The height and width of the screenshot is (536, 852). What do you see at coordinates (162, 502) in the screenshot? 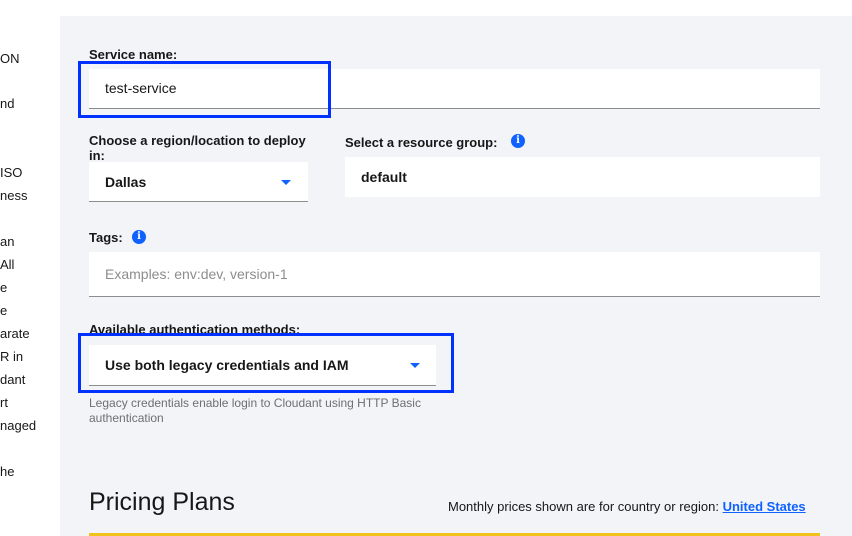
I see `pricing-plans-heading: Pricing Plans` at bounding box center [162, 502].